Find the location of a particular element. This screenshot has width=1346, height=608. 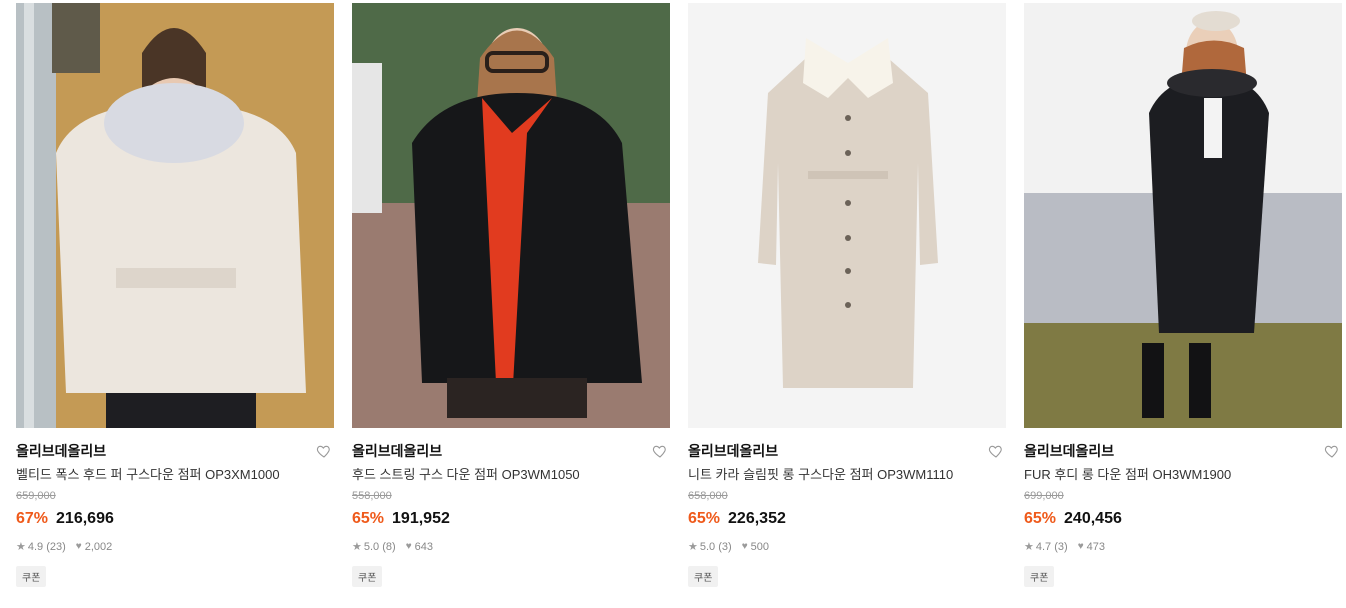

price-row: 65% 191,952 is located at coordinates (511, 519).